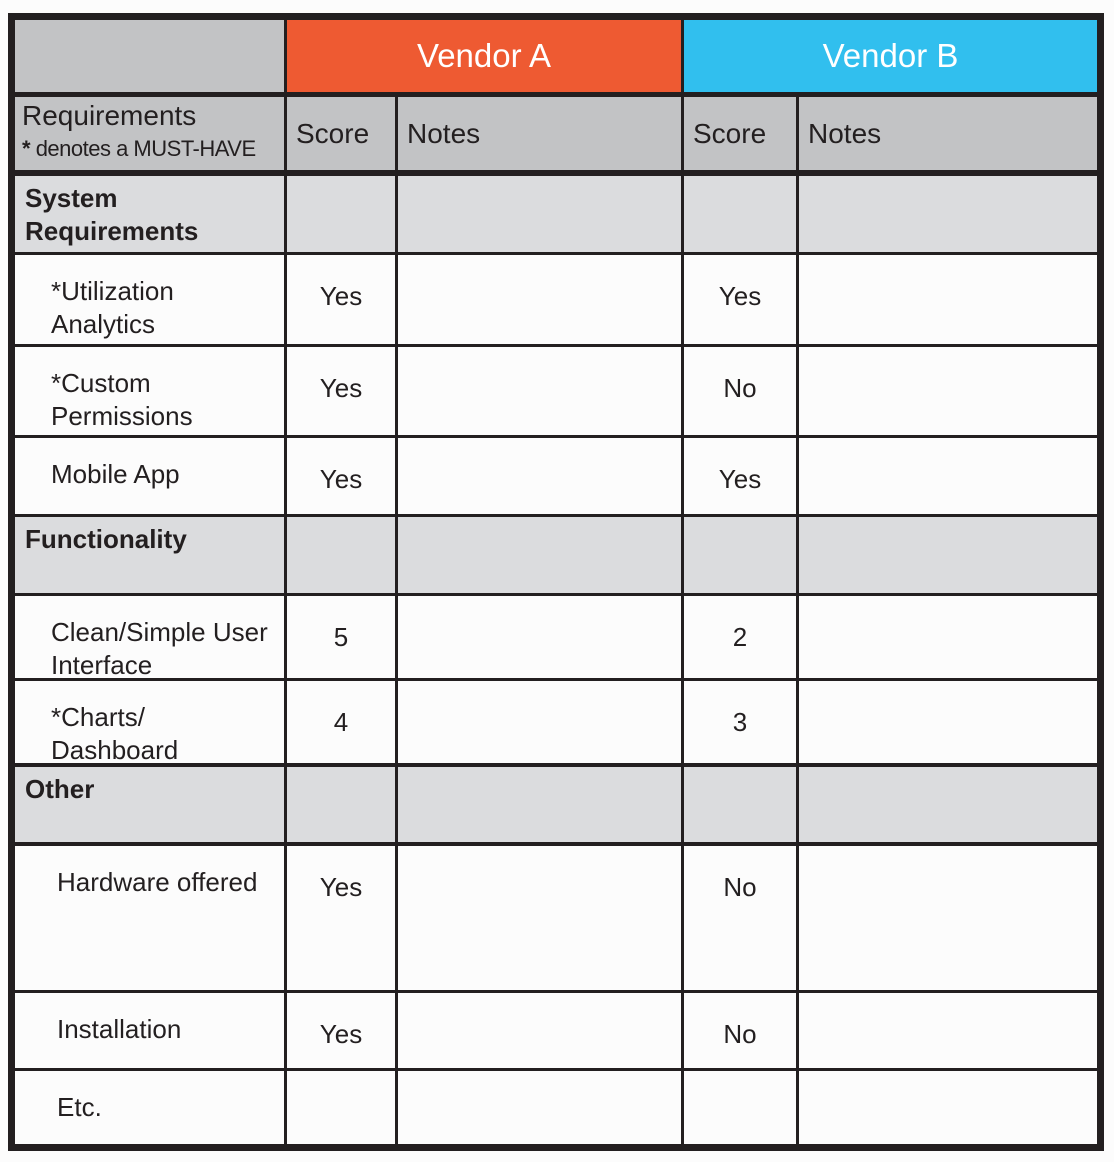 The width and height of the screenshot is (1114, 1162). I want to click on requirement-label: *Charts/Dashboard, so click(149, 724).